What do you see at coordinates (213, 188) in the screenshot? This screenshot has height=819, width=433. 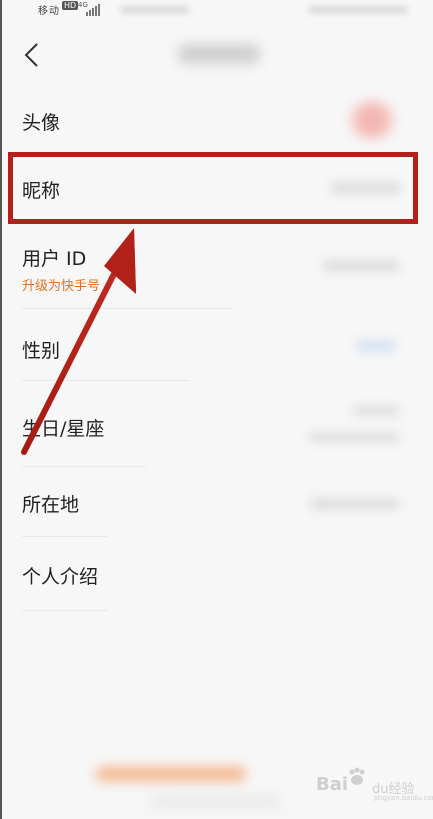 I see `highlight-box` at bounding box center [213, 188].